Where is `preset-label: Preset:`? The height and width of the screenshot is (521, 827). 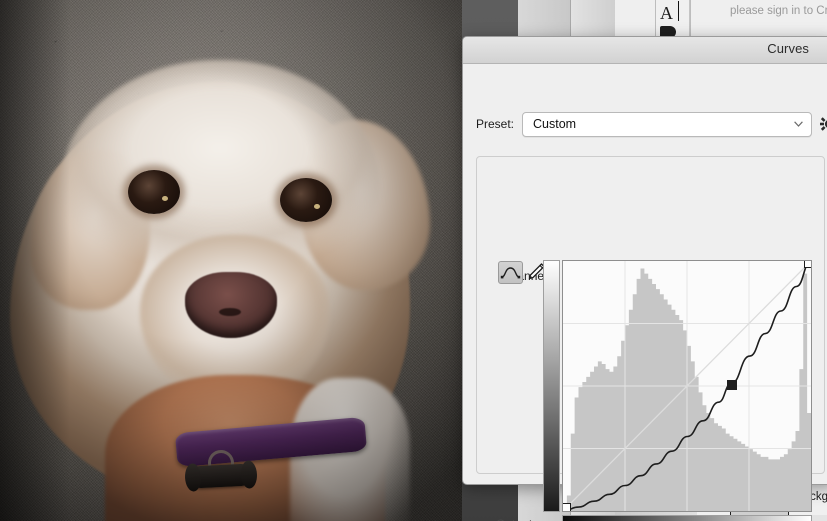 preset-label: Preset: is located at coordinates (495, 124).